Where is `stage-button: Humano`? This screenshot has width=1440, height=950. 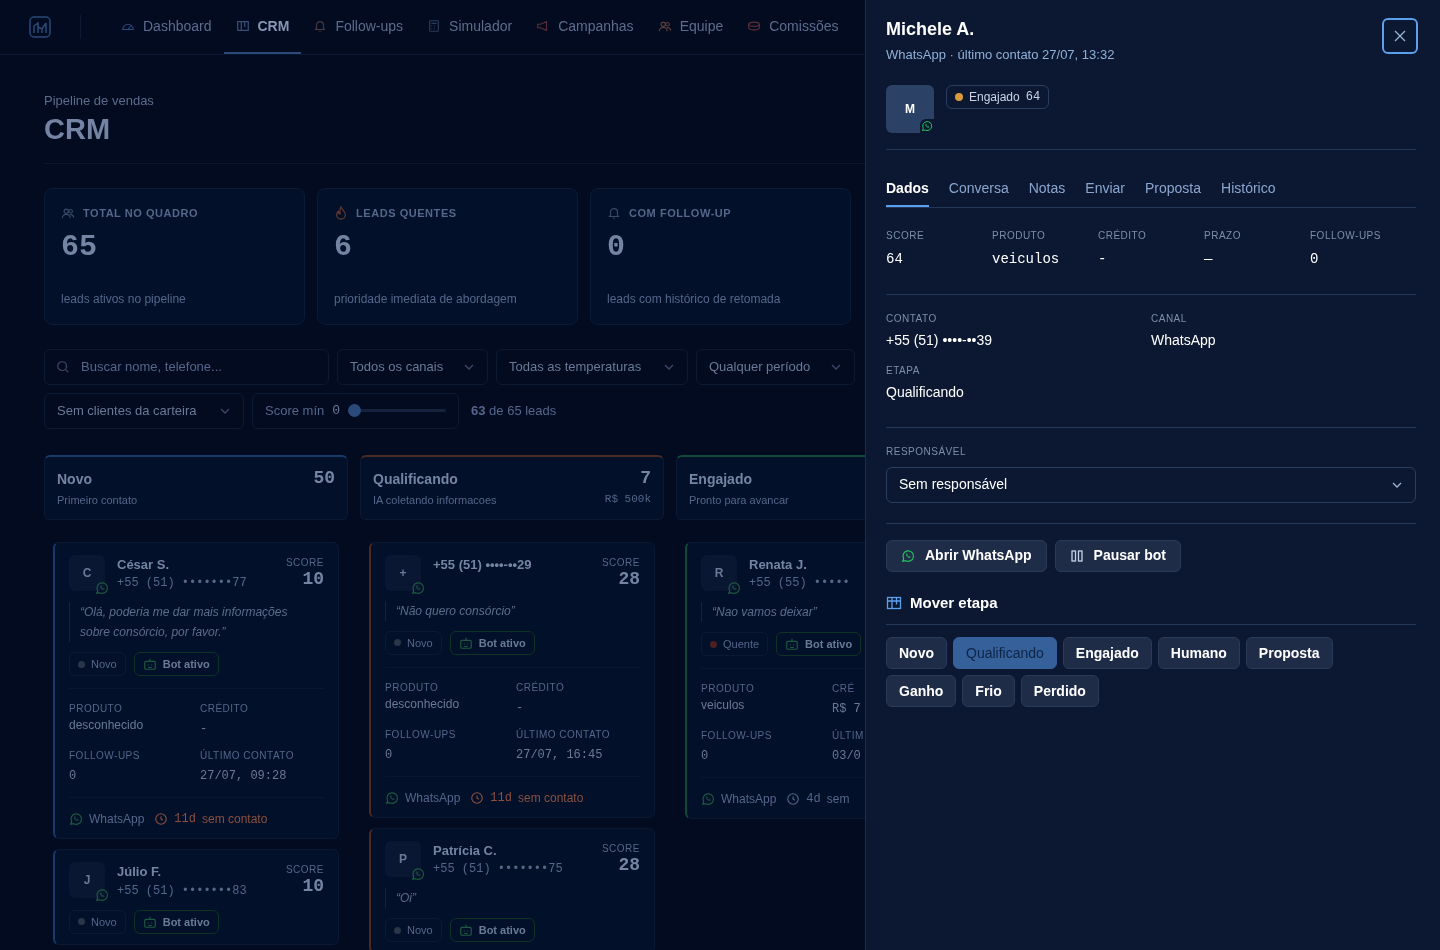 stage-button: Humano is located at coordinates (1198, 653).